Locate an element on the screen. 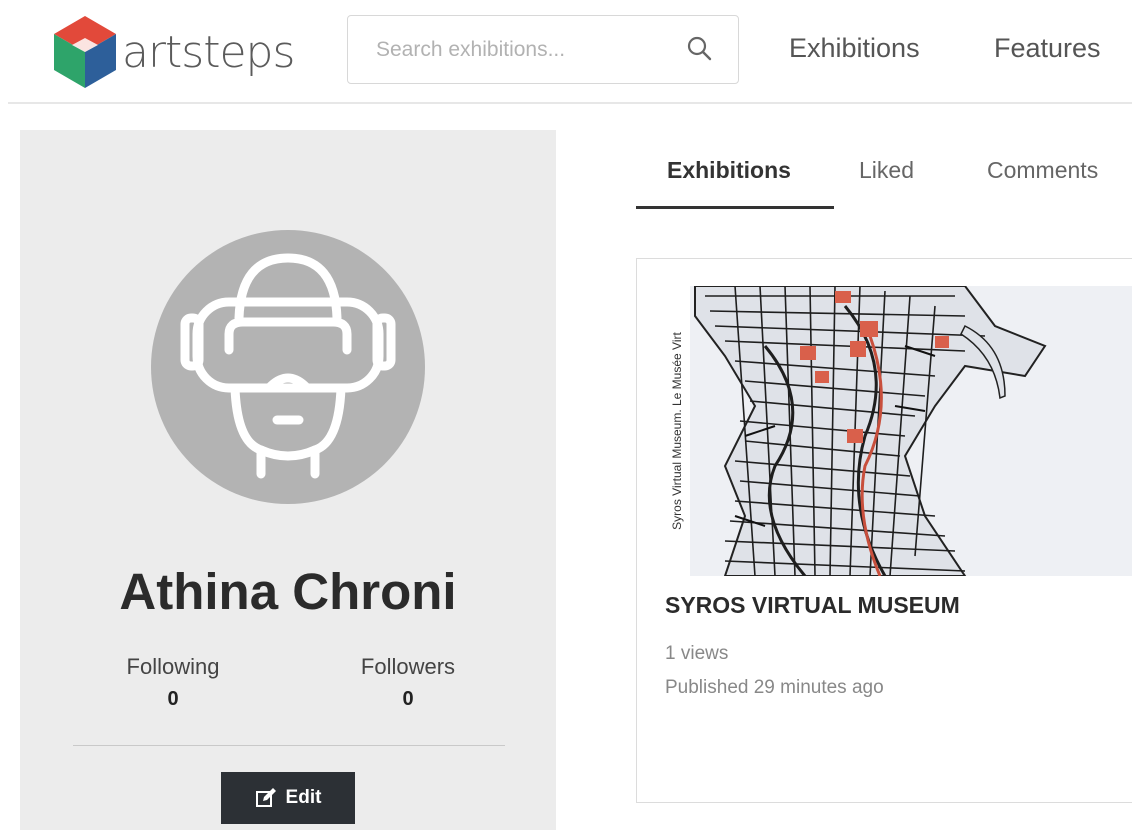  edit-icon is located at coordinates (265, 797).